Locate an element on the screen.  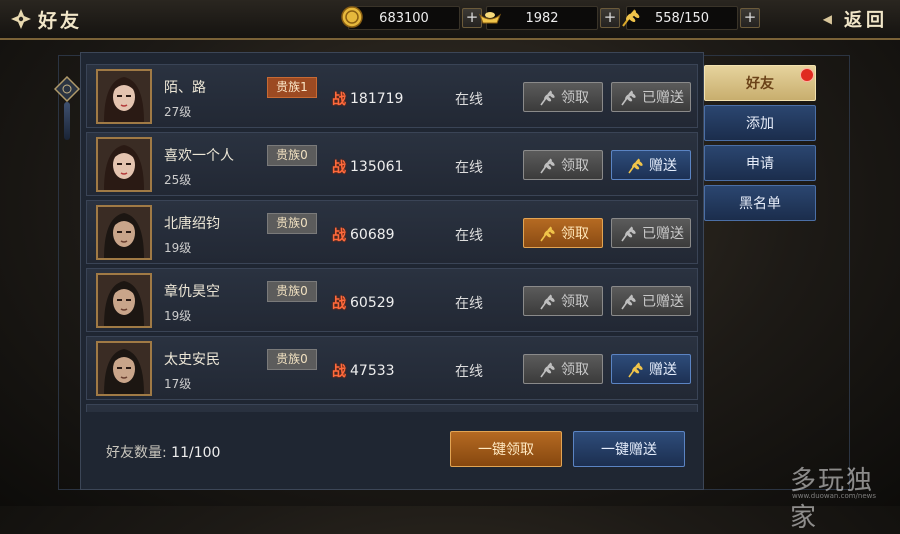
tab-label: 好友 is located at coordinates (760, 84).